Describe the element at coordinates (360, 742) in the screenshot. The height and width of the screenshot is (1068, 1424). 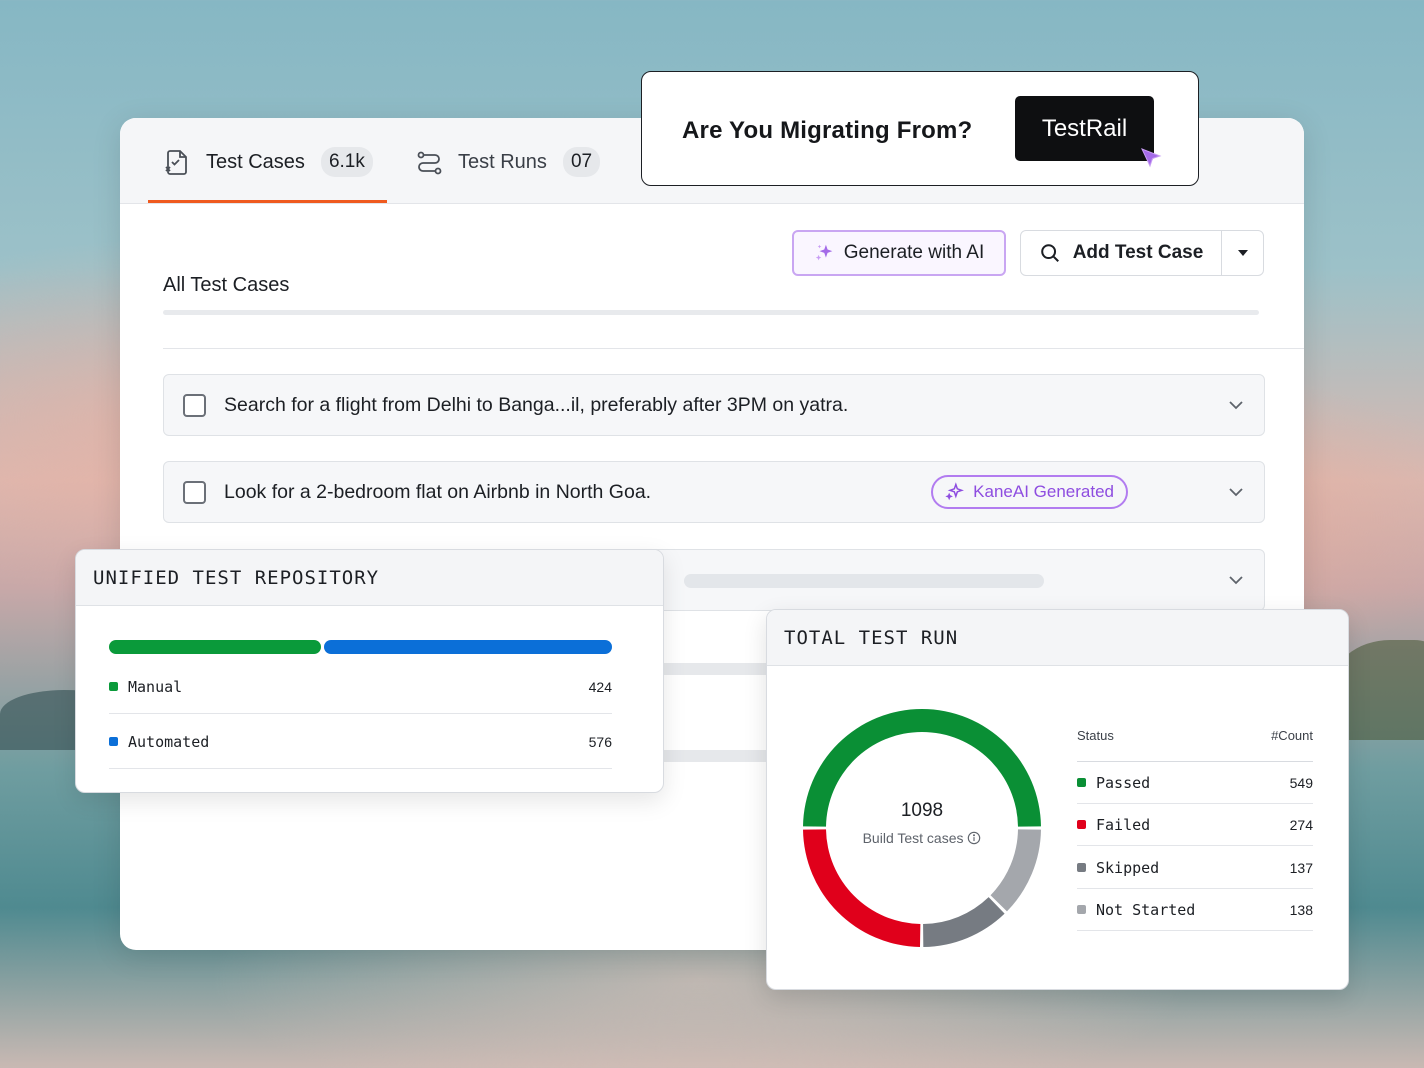
I see `legend-item-automated: Automated 576` at that location.